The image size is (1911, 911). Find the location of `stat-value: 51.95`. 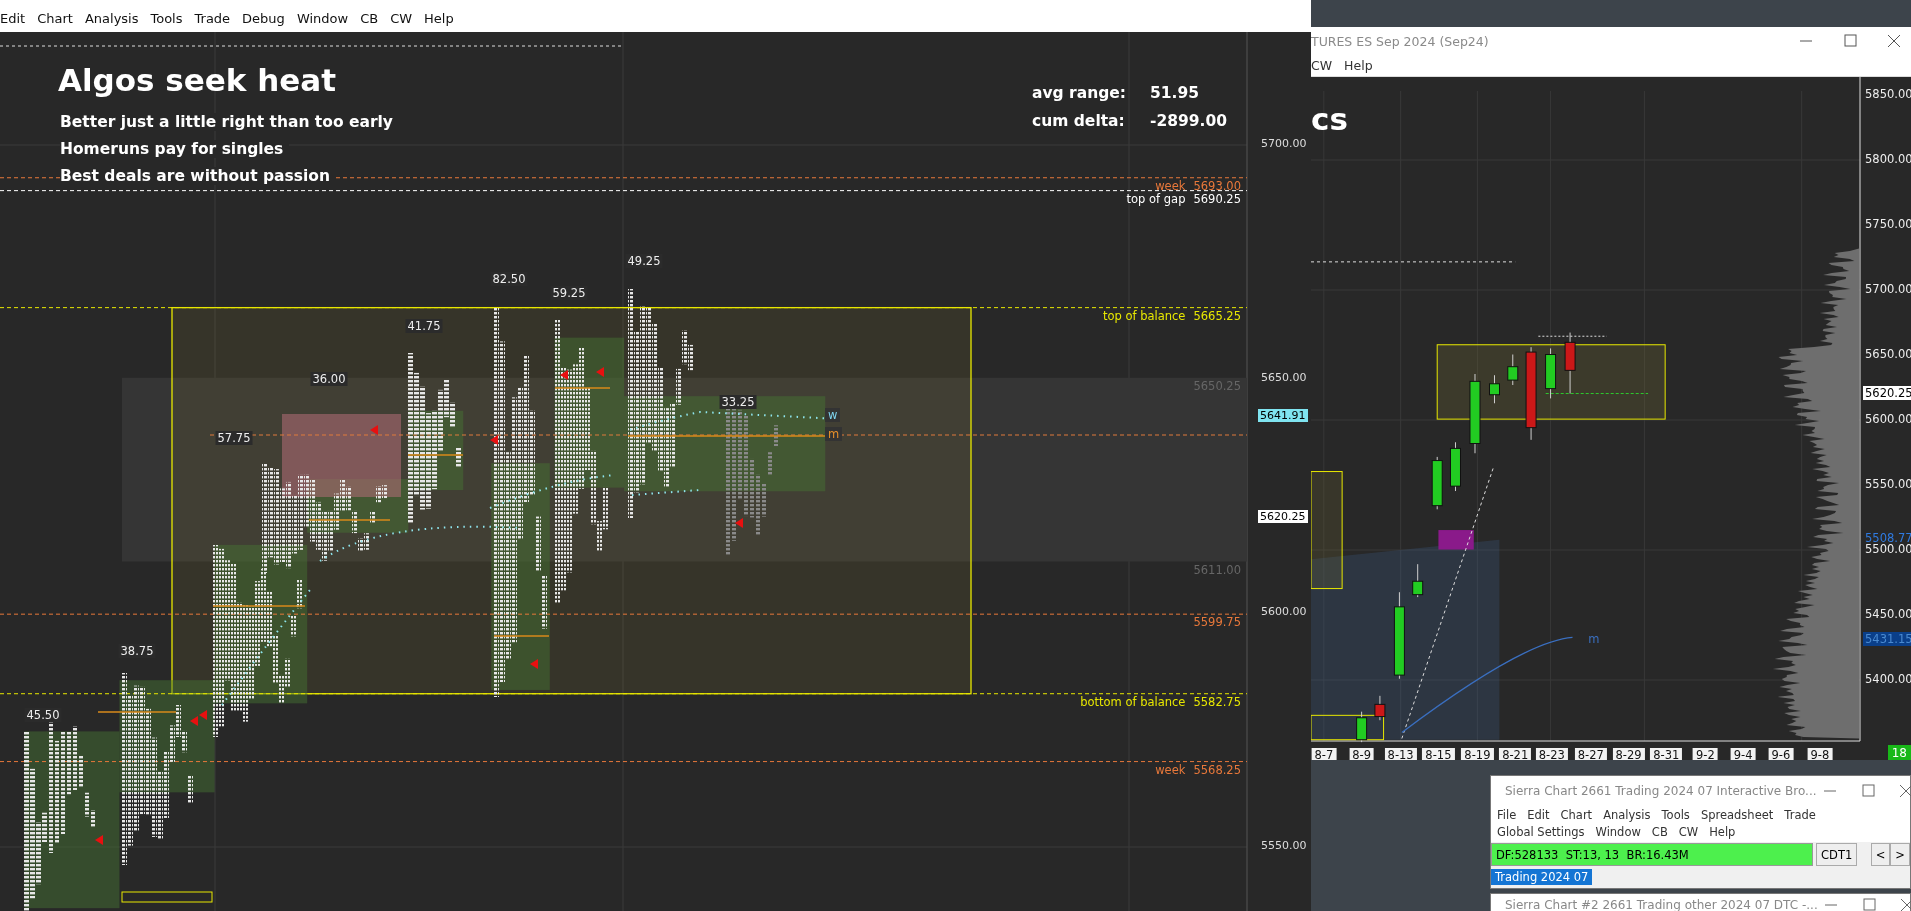

stat-value: 51.95 is located at coordinates (1175, 93).